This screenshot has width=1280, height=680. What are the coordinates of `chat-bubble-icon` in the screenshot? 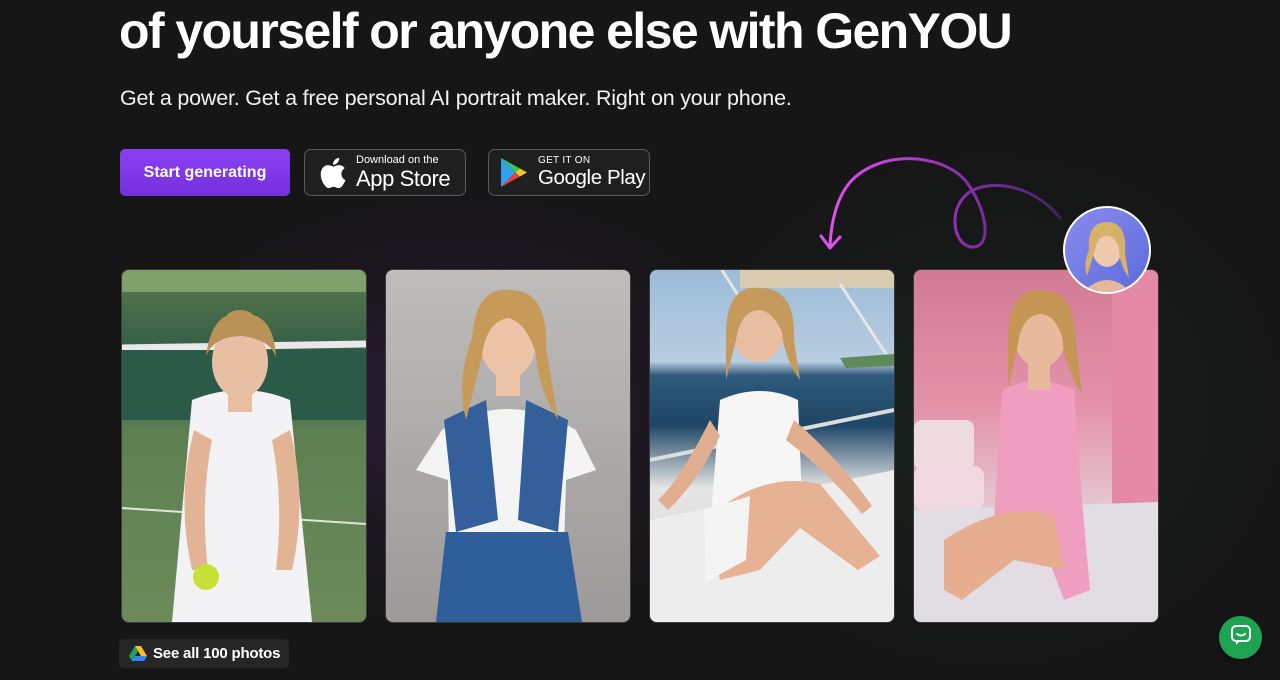 It's located at (1241, 637).